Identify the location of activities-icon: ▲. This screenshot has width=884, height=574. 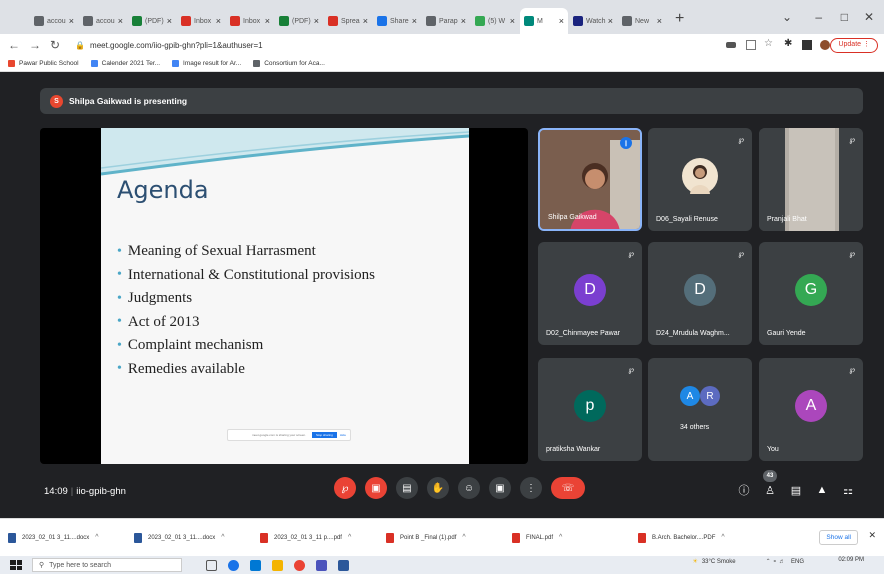
(822, 490).